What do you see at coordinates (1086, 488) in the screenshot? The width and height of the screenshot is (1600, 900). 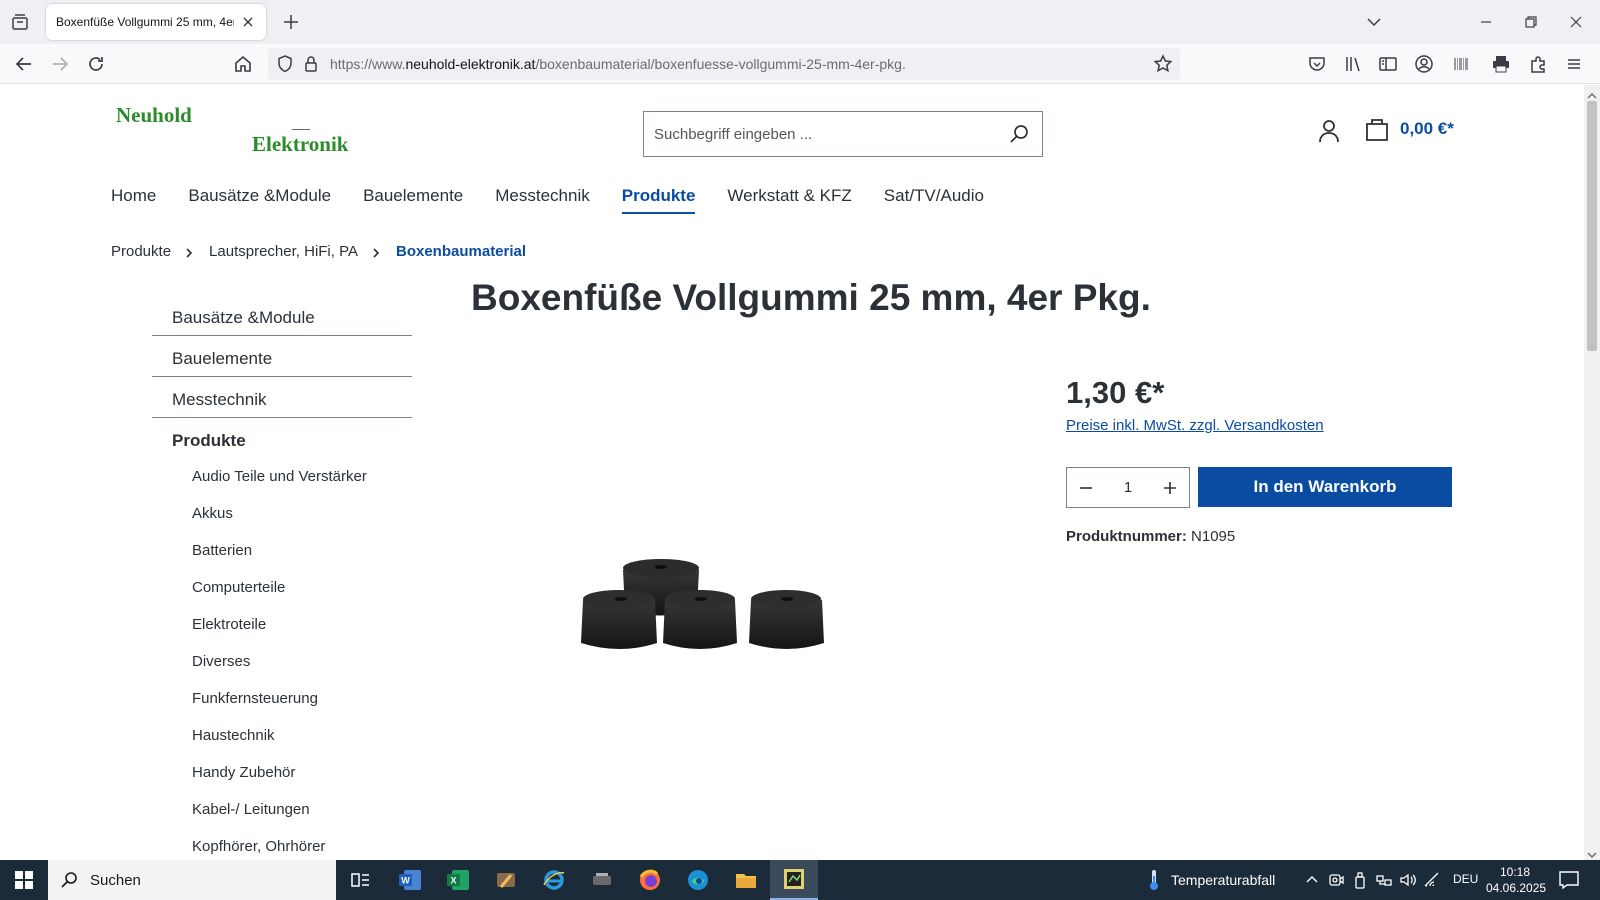 I see `minus-icon` at bounding box center [1086, 488].